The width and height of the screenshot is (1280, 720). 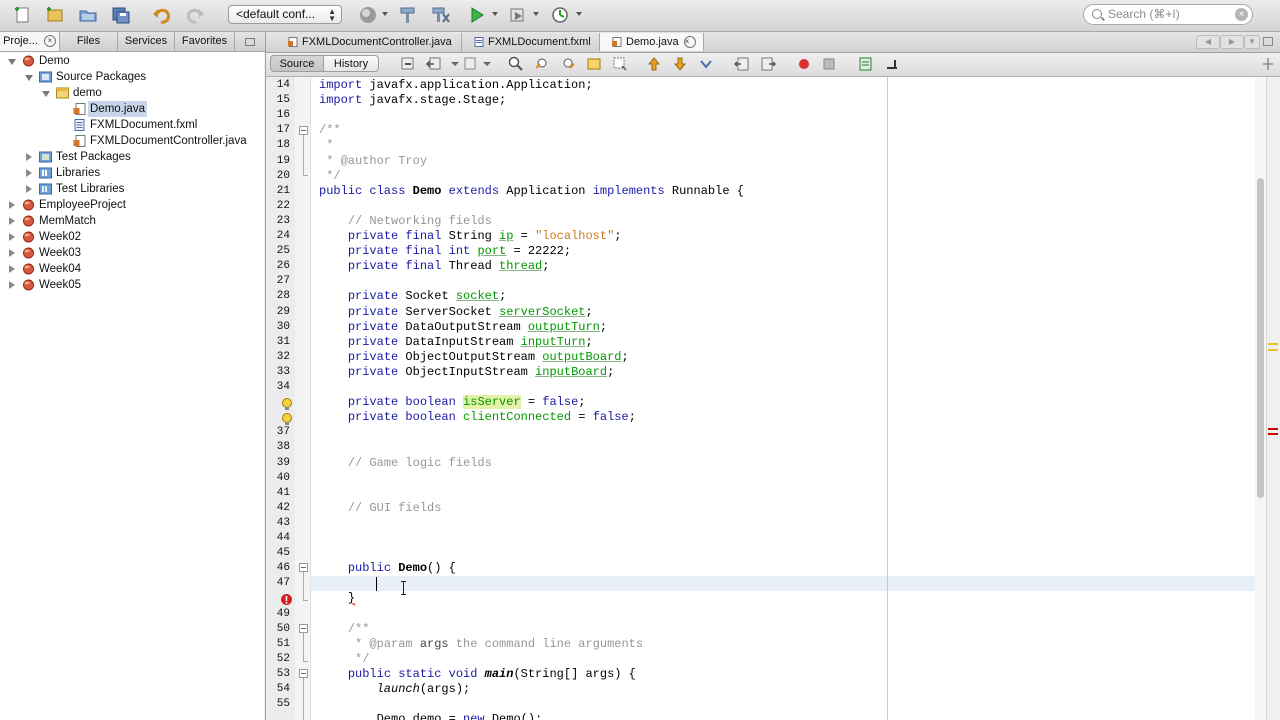 What do you see at coordinates (471, 64) in the screenshot?
I see `forward-icon` at bounding box center [471, 64].